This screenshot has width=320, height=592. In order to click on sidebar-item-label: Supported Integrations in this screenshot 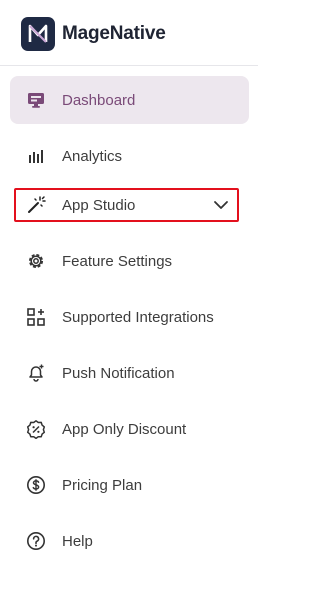, I will do `click(138, 317)`.